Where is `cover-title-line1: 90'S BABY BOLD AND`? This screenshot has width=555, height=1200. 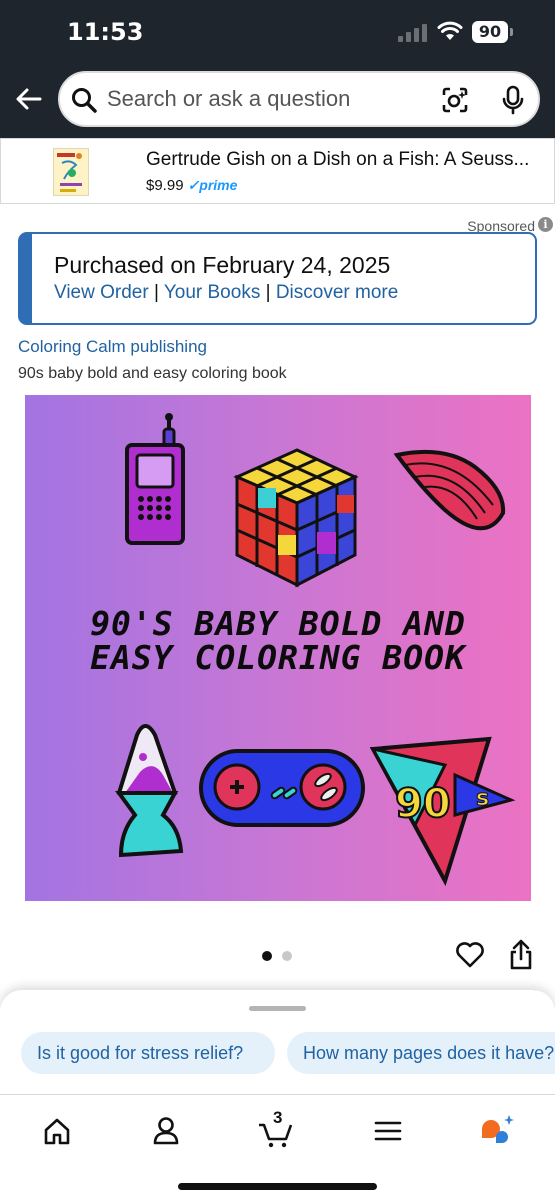
cover-title-line1: 90'S BABY BOLD AND is located at coordinates (278, 623).